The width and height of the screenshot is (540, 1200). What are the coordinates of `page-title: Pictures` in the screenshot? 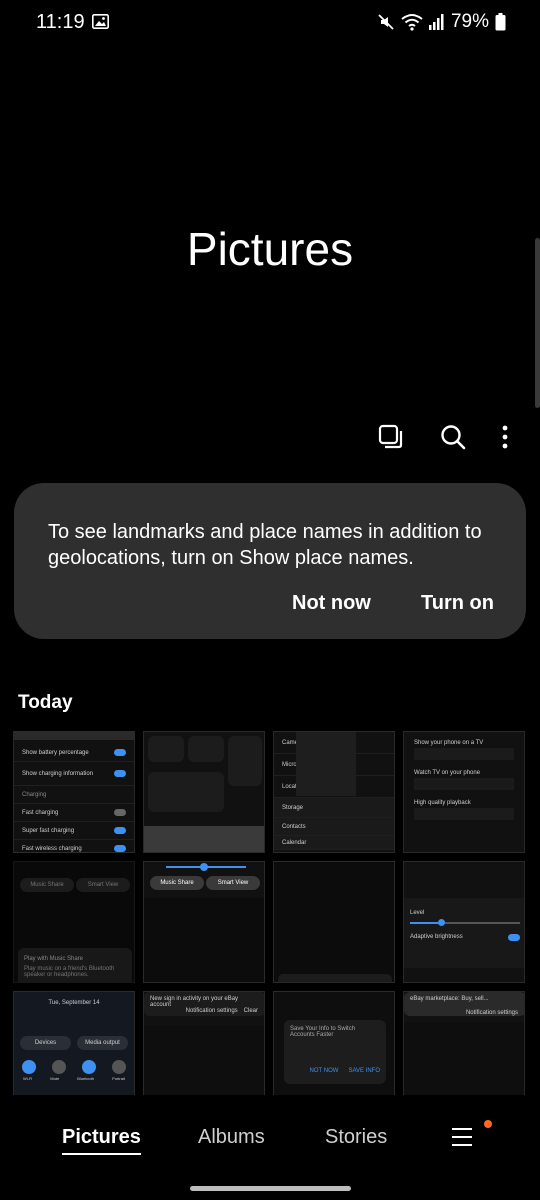 It's located at (270, 249).